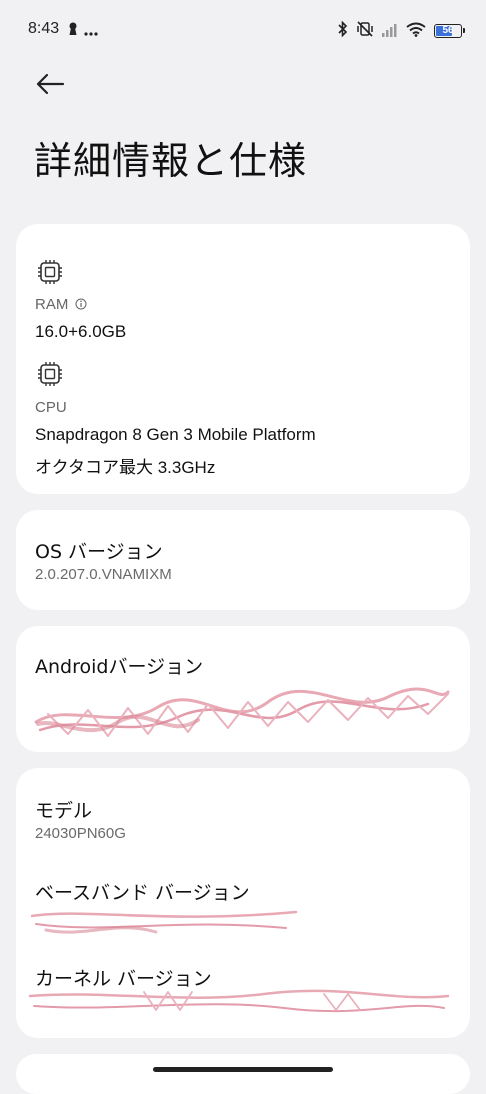 This screenshot has height=1094, width=486. Describe the element at coordinates (243, 560) in the screenshot. I see `os-version-card: OS バージョン 2.0.207.0.VNAMIXM` at that location.